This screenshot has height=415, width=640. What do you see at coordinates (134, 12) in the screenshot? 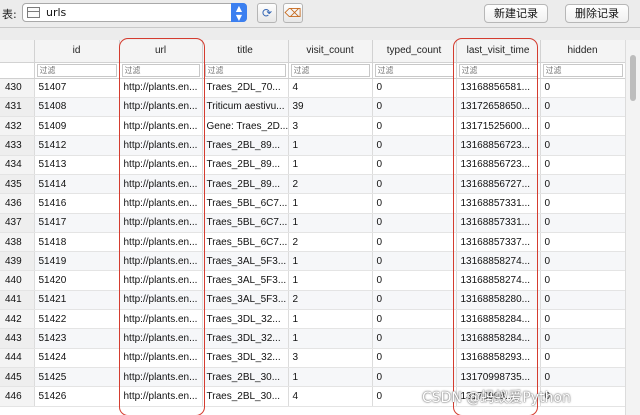
I see `table-select: urls ▲ ▼` at bounding box center [134, 12].